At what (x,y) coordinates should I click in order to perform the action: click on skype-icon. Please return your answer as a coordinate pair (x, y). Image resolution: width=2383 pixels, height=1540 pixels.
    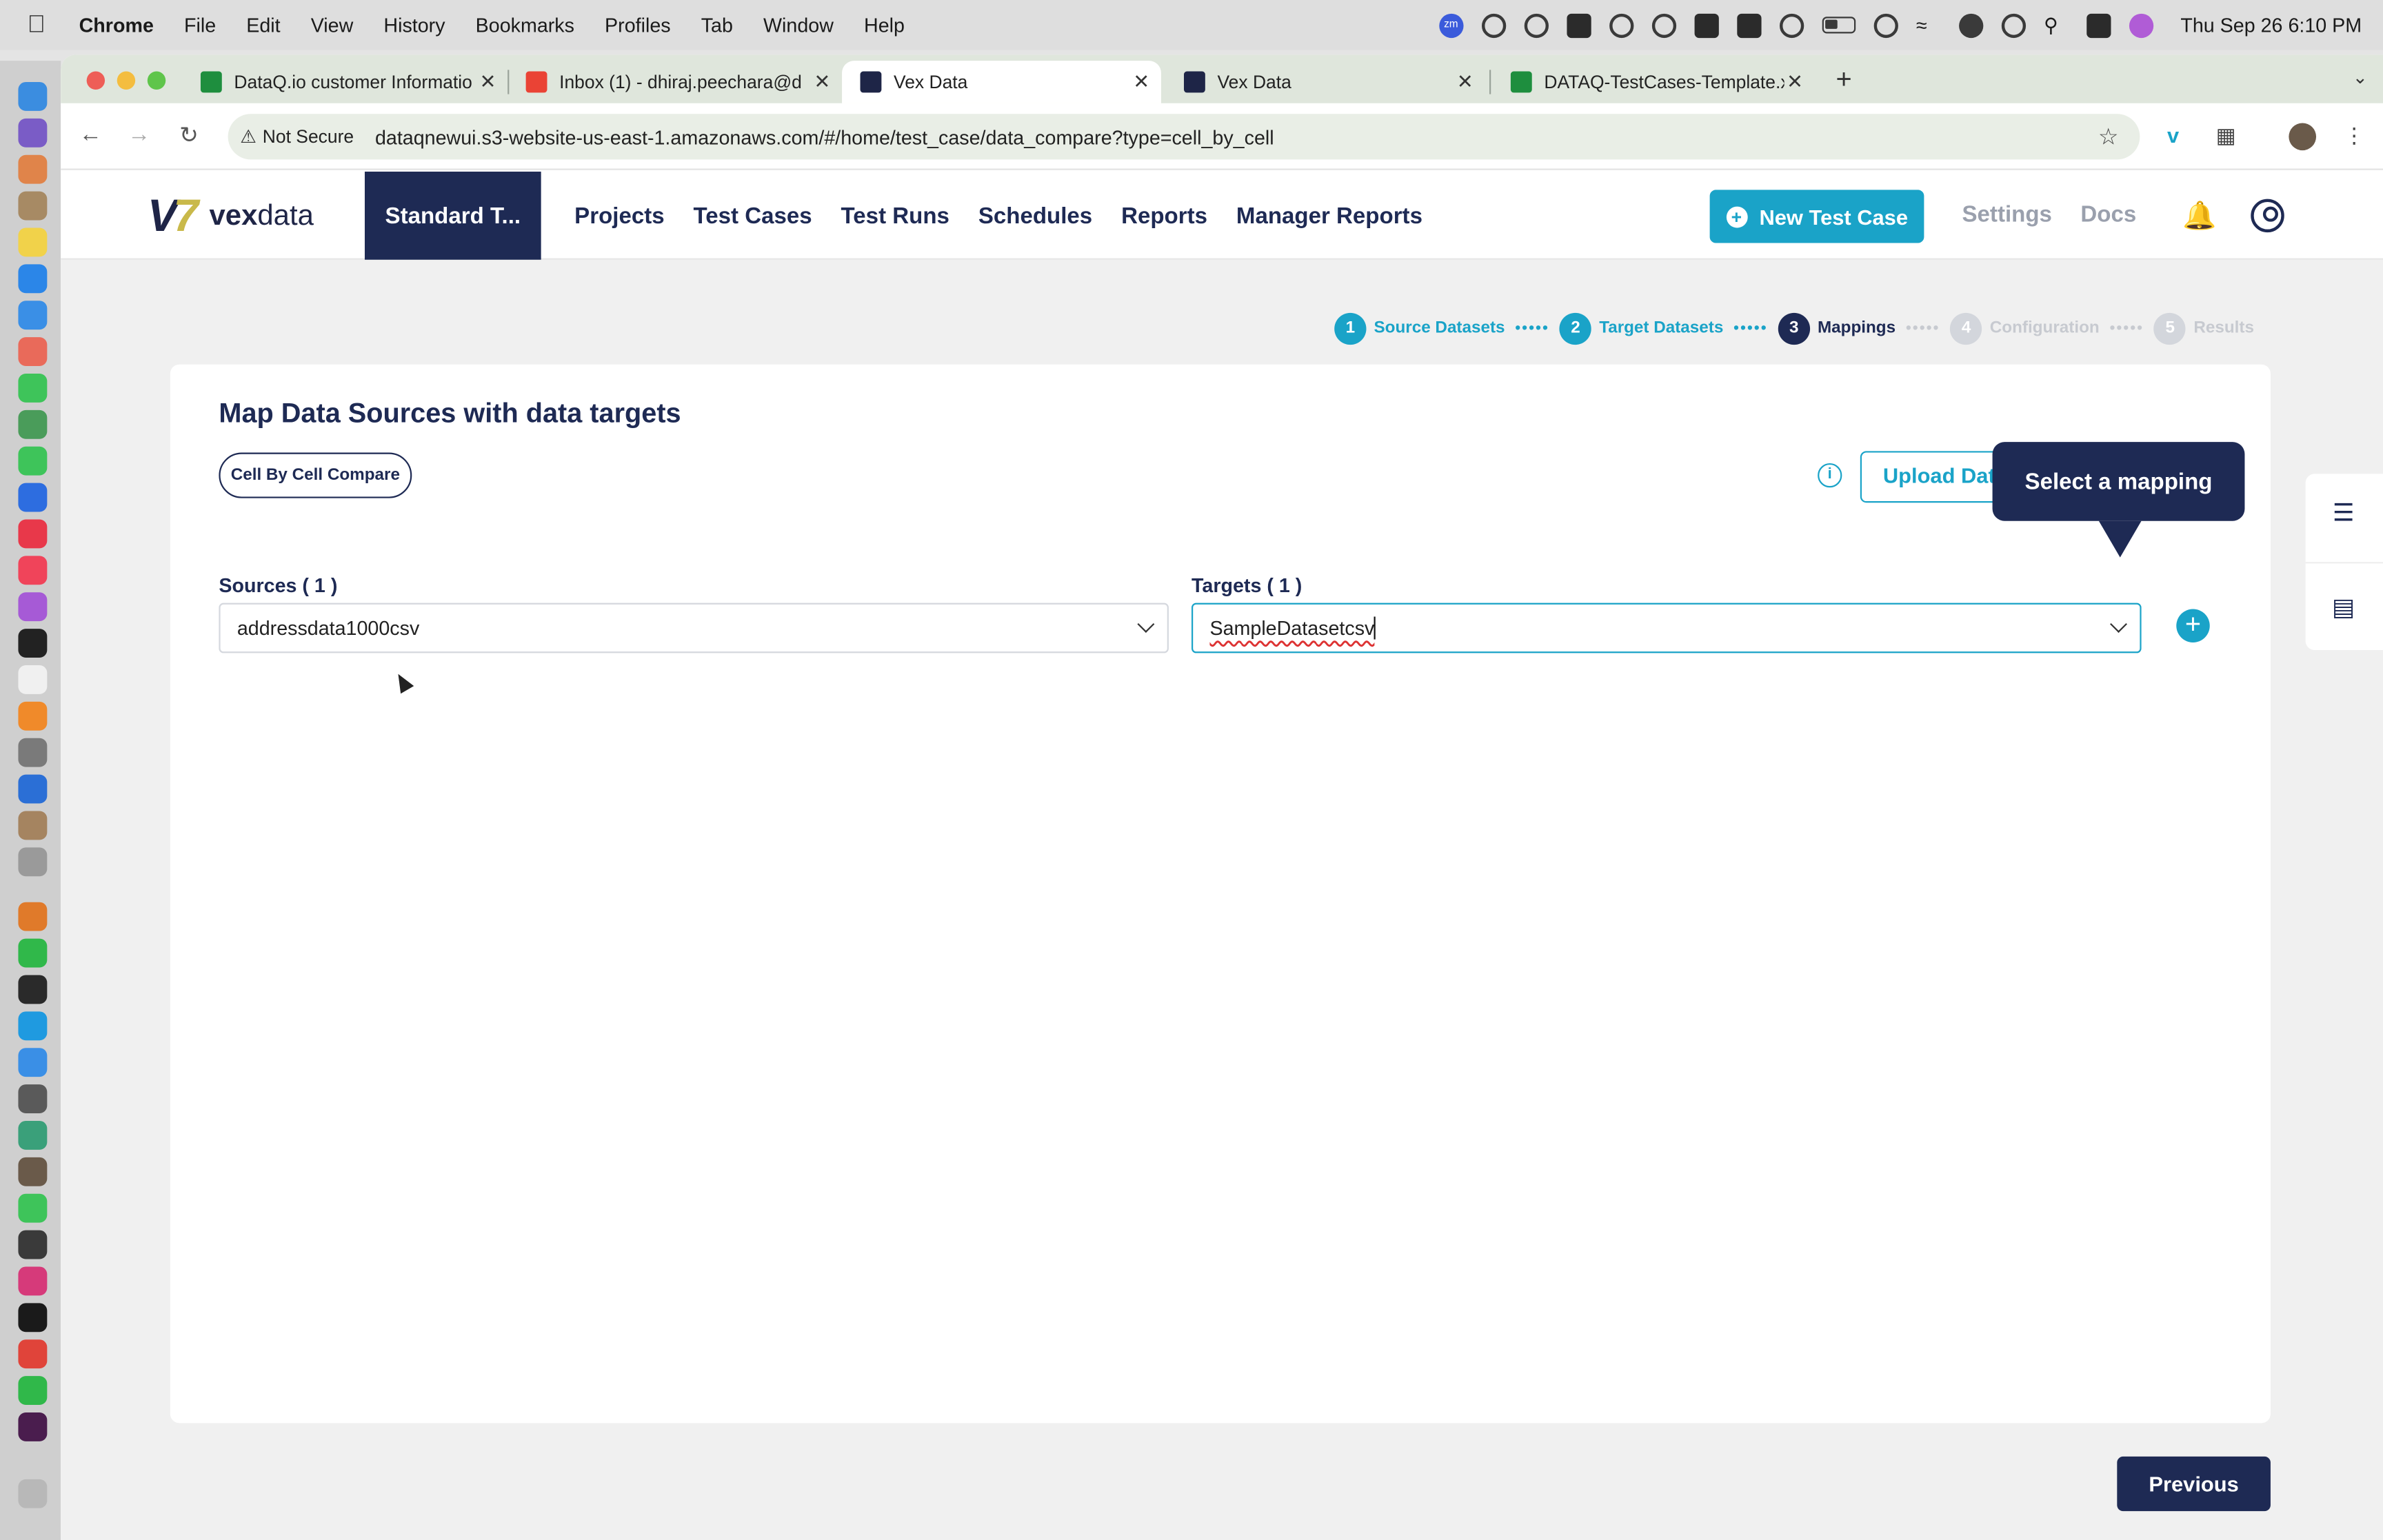
    Looking at the image, I should click on (33, 1026).